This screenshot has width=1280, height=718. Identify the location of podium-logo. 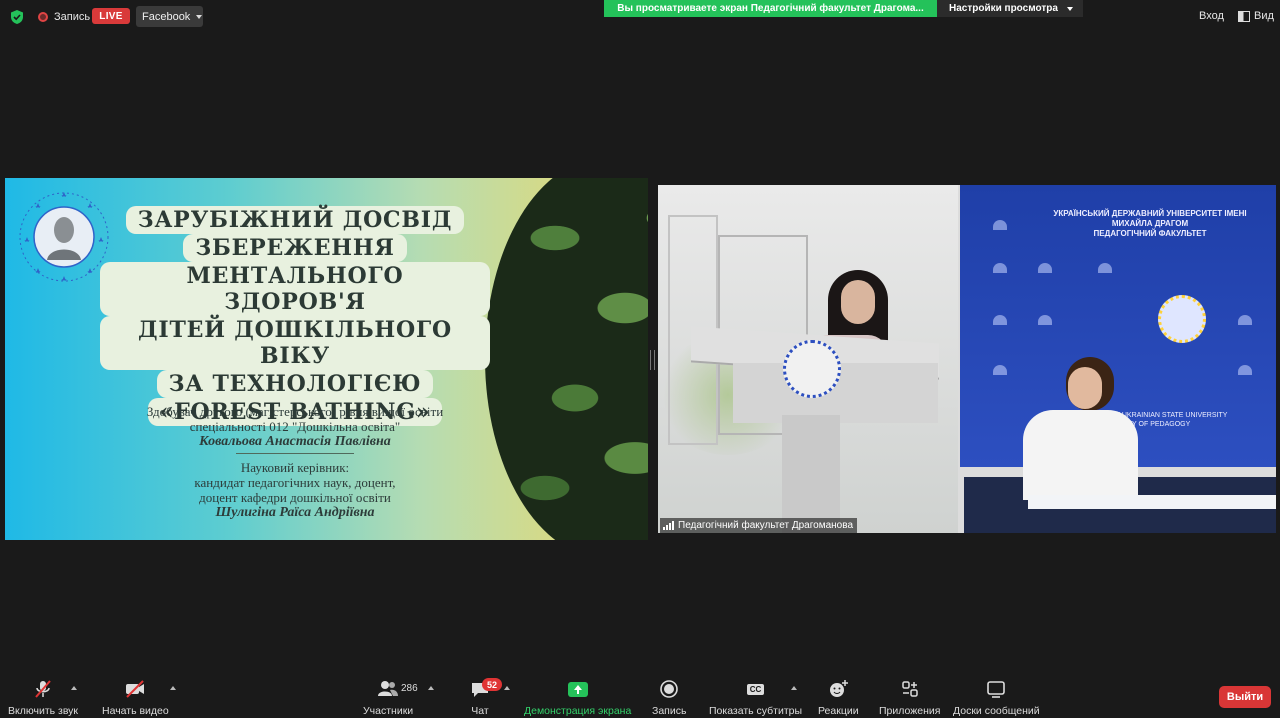
(812, 369).